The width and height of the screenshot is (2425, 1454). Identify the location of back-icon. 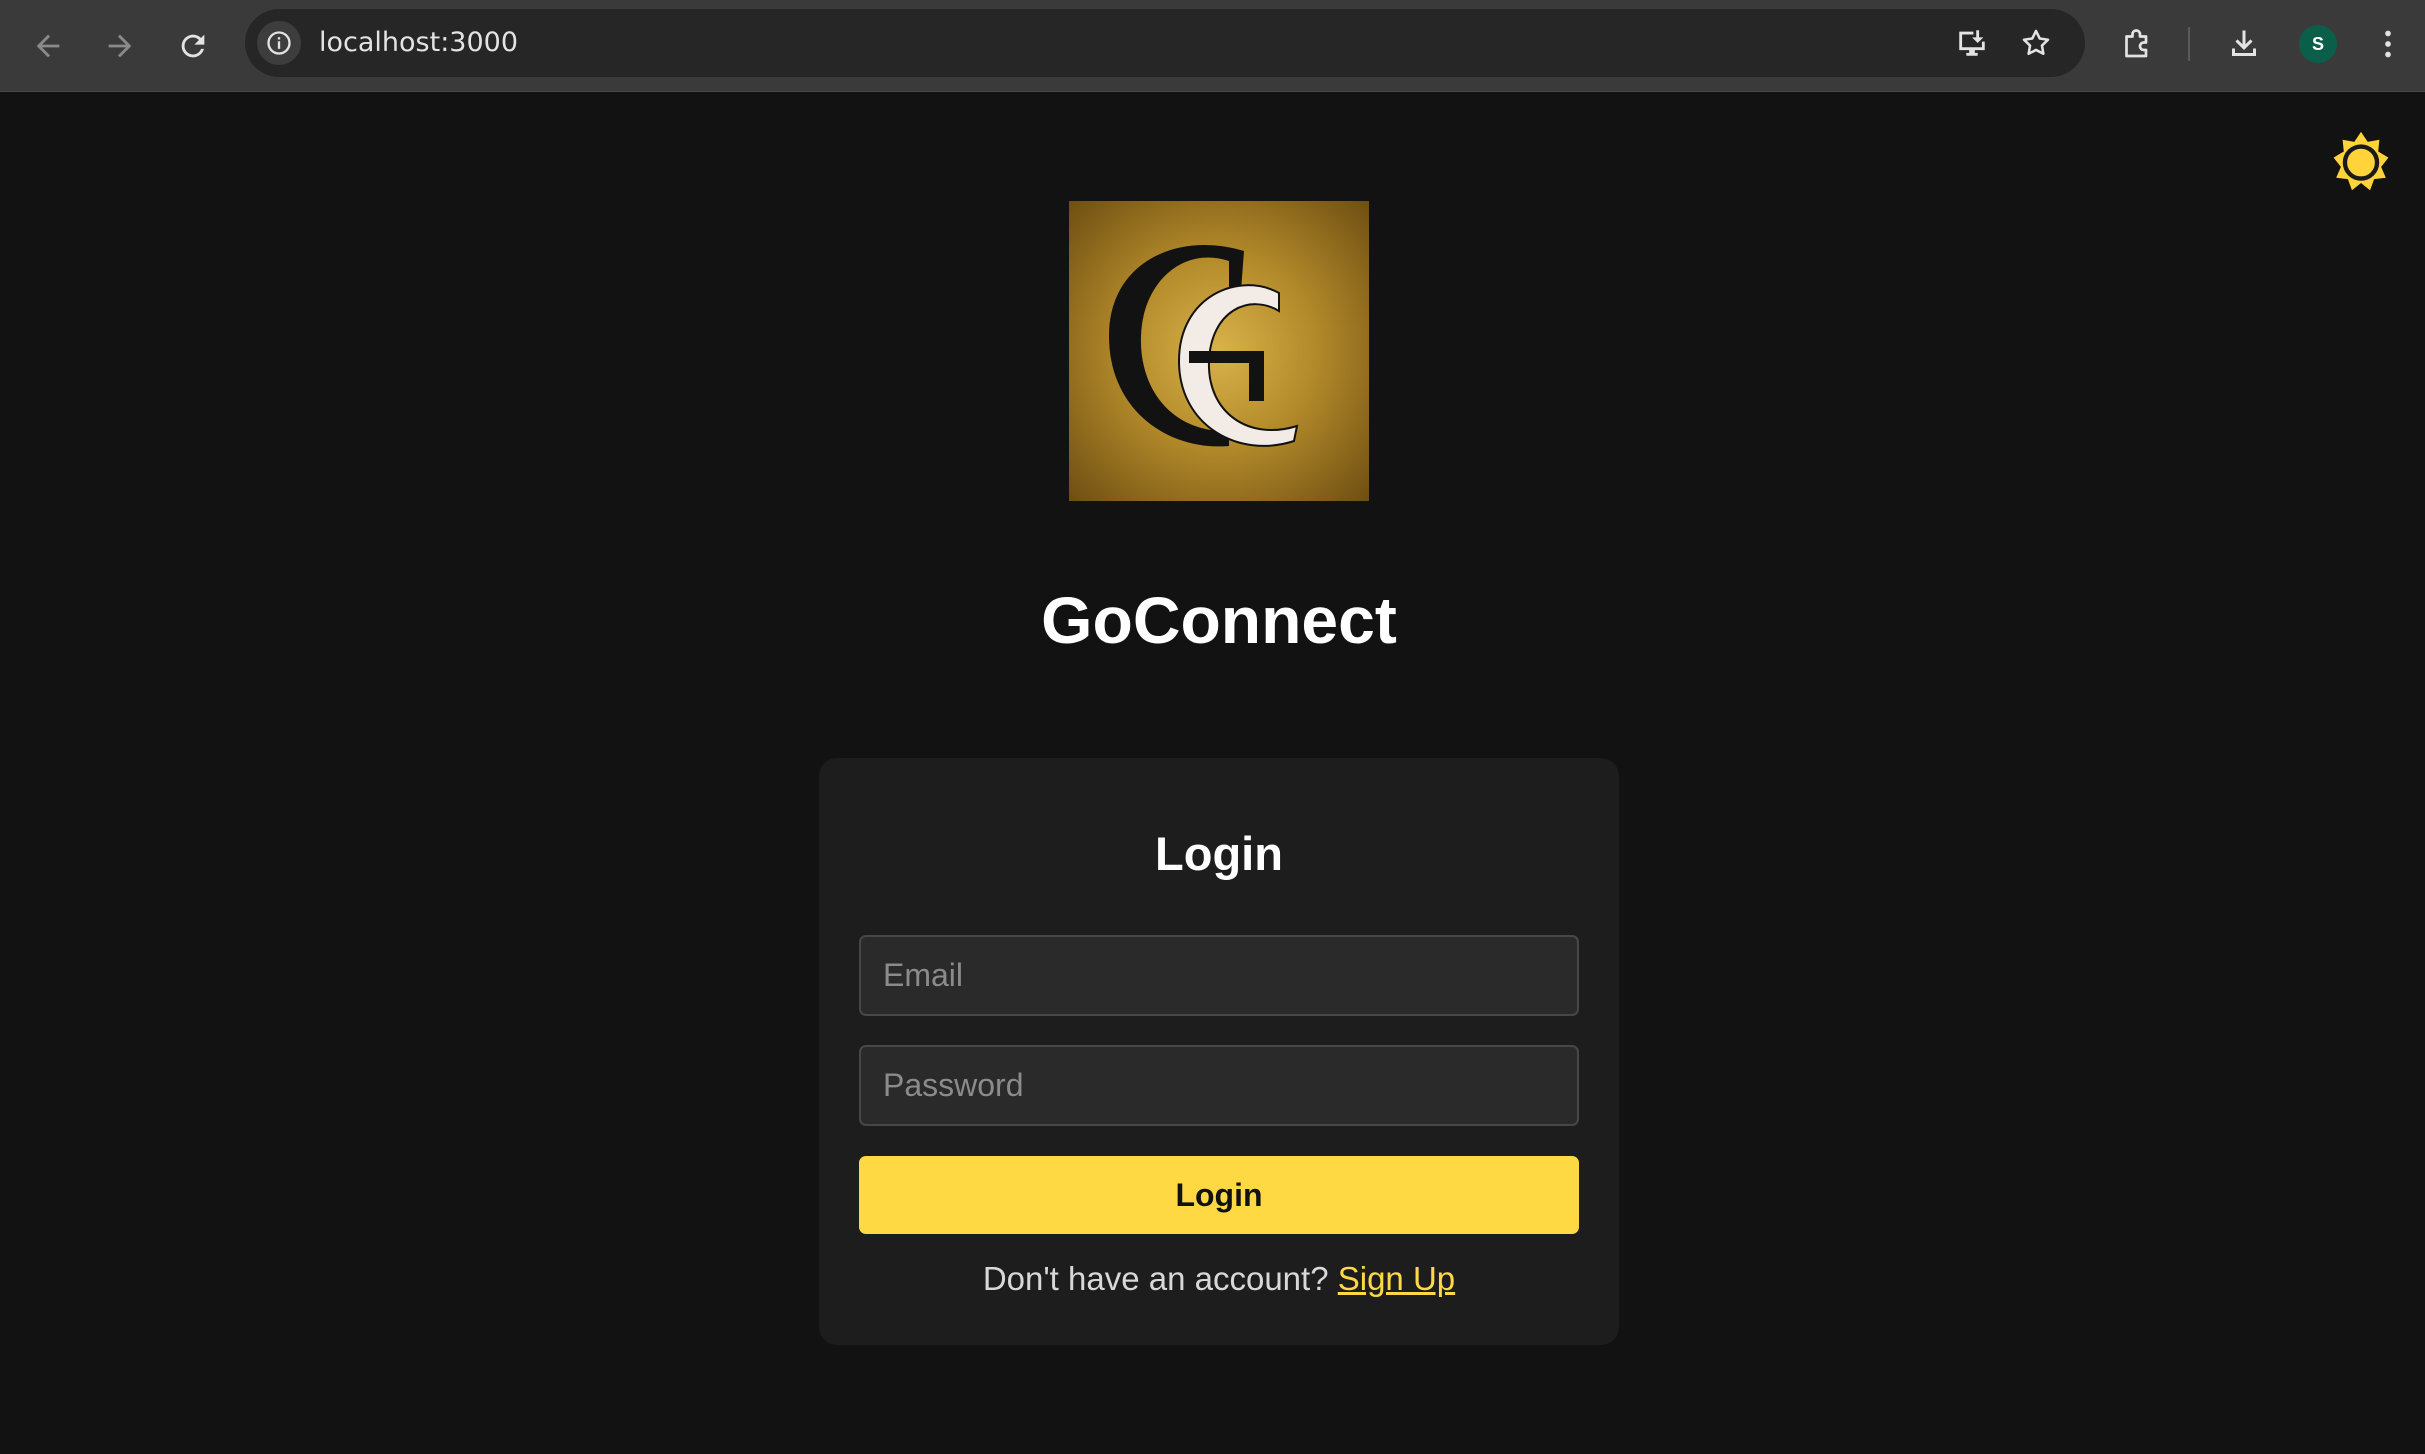
(48, 46).